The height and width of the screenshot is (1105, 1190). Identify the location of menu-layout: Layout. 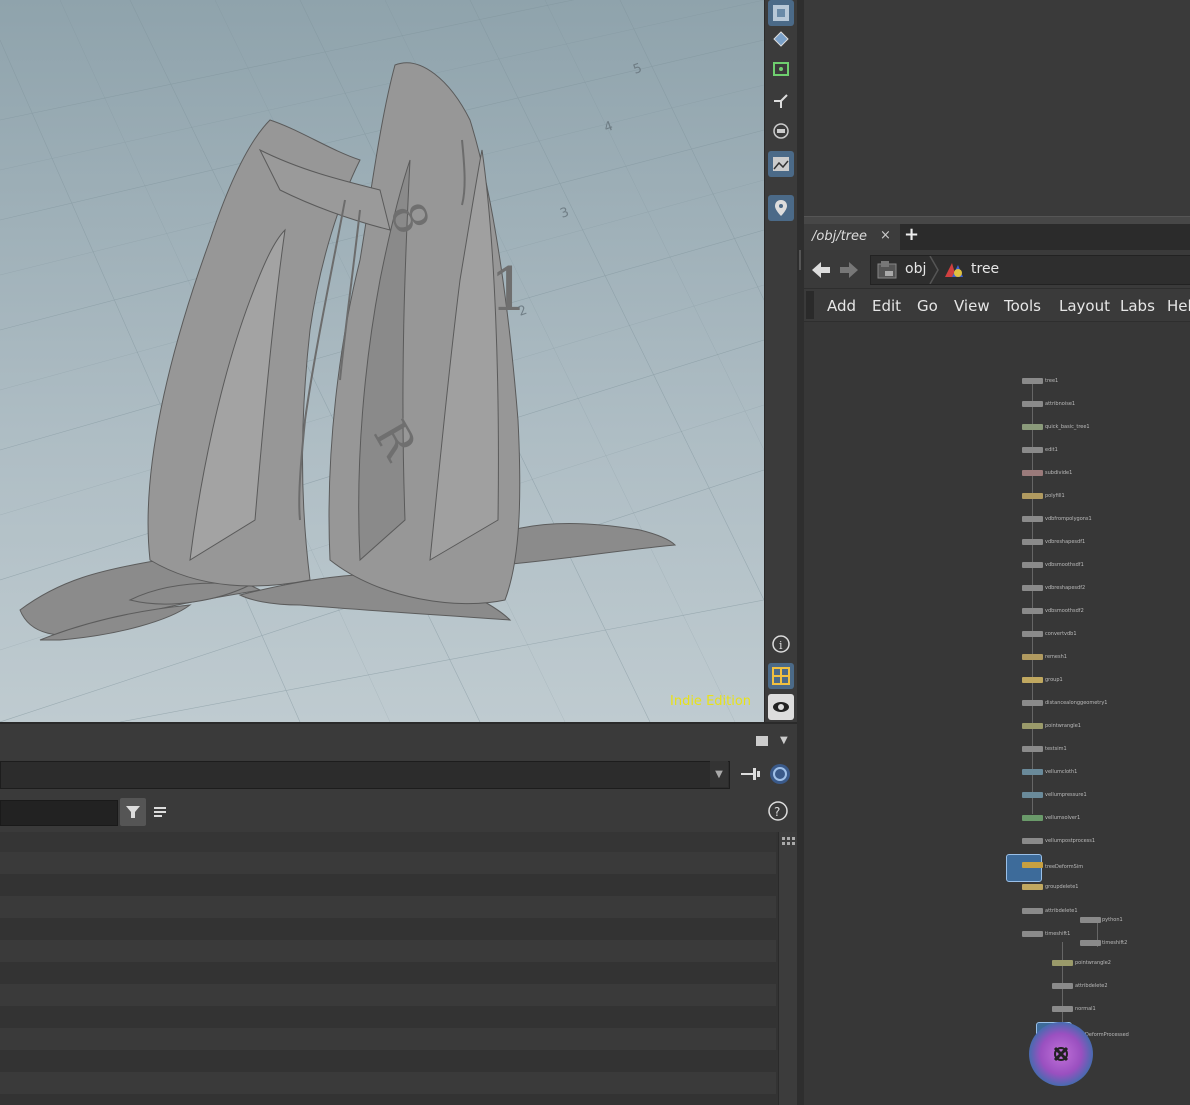
(1084, 306).